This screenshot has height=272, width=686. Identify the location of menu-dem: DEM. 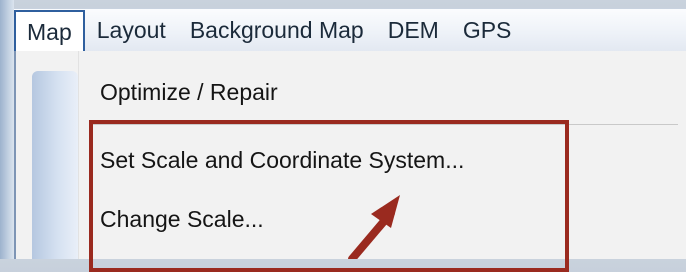
(413, 30).